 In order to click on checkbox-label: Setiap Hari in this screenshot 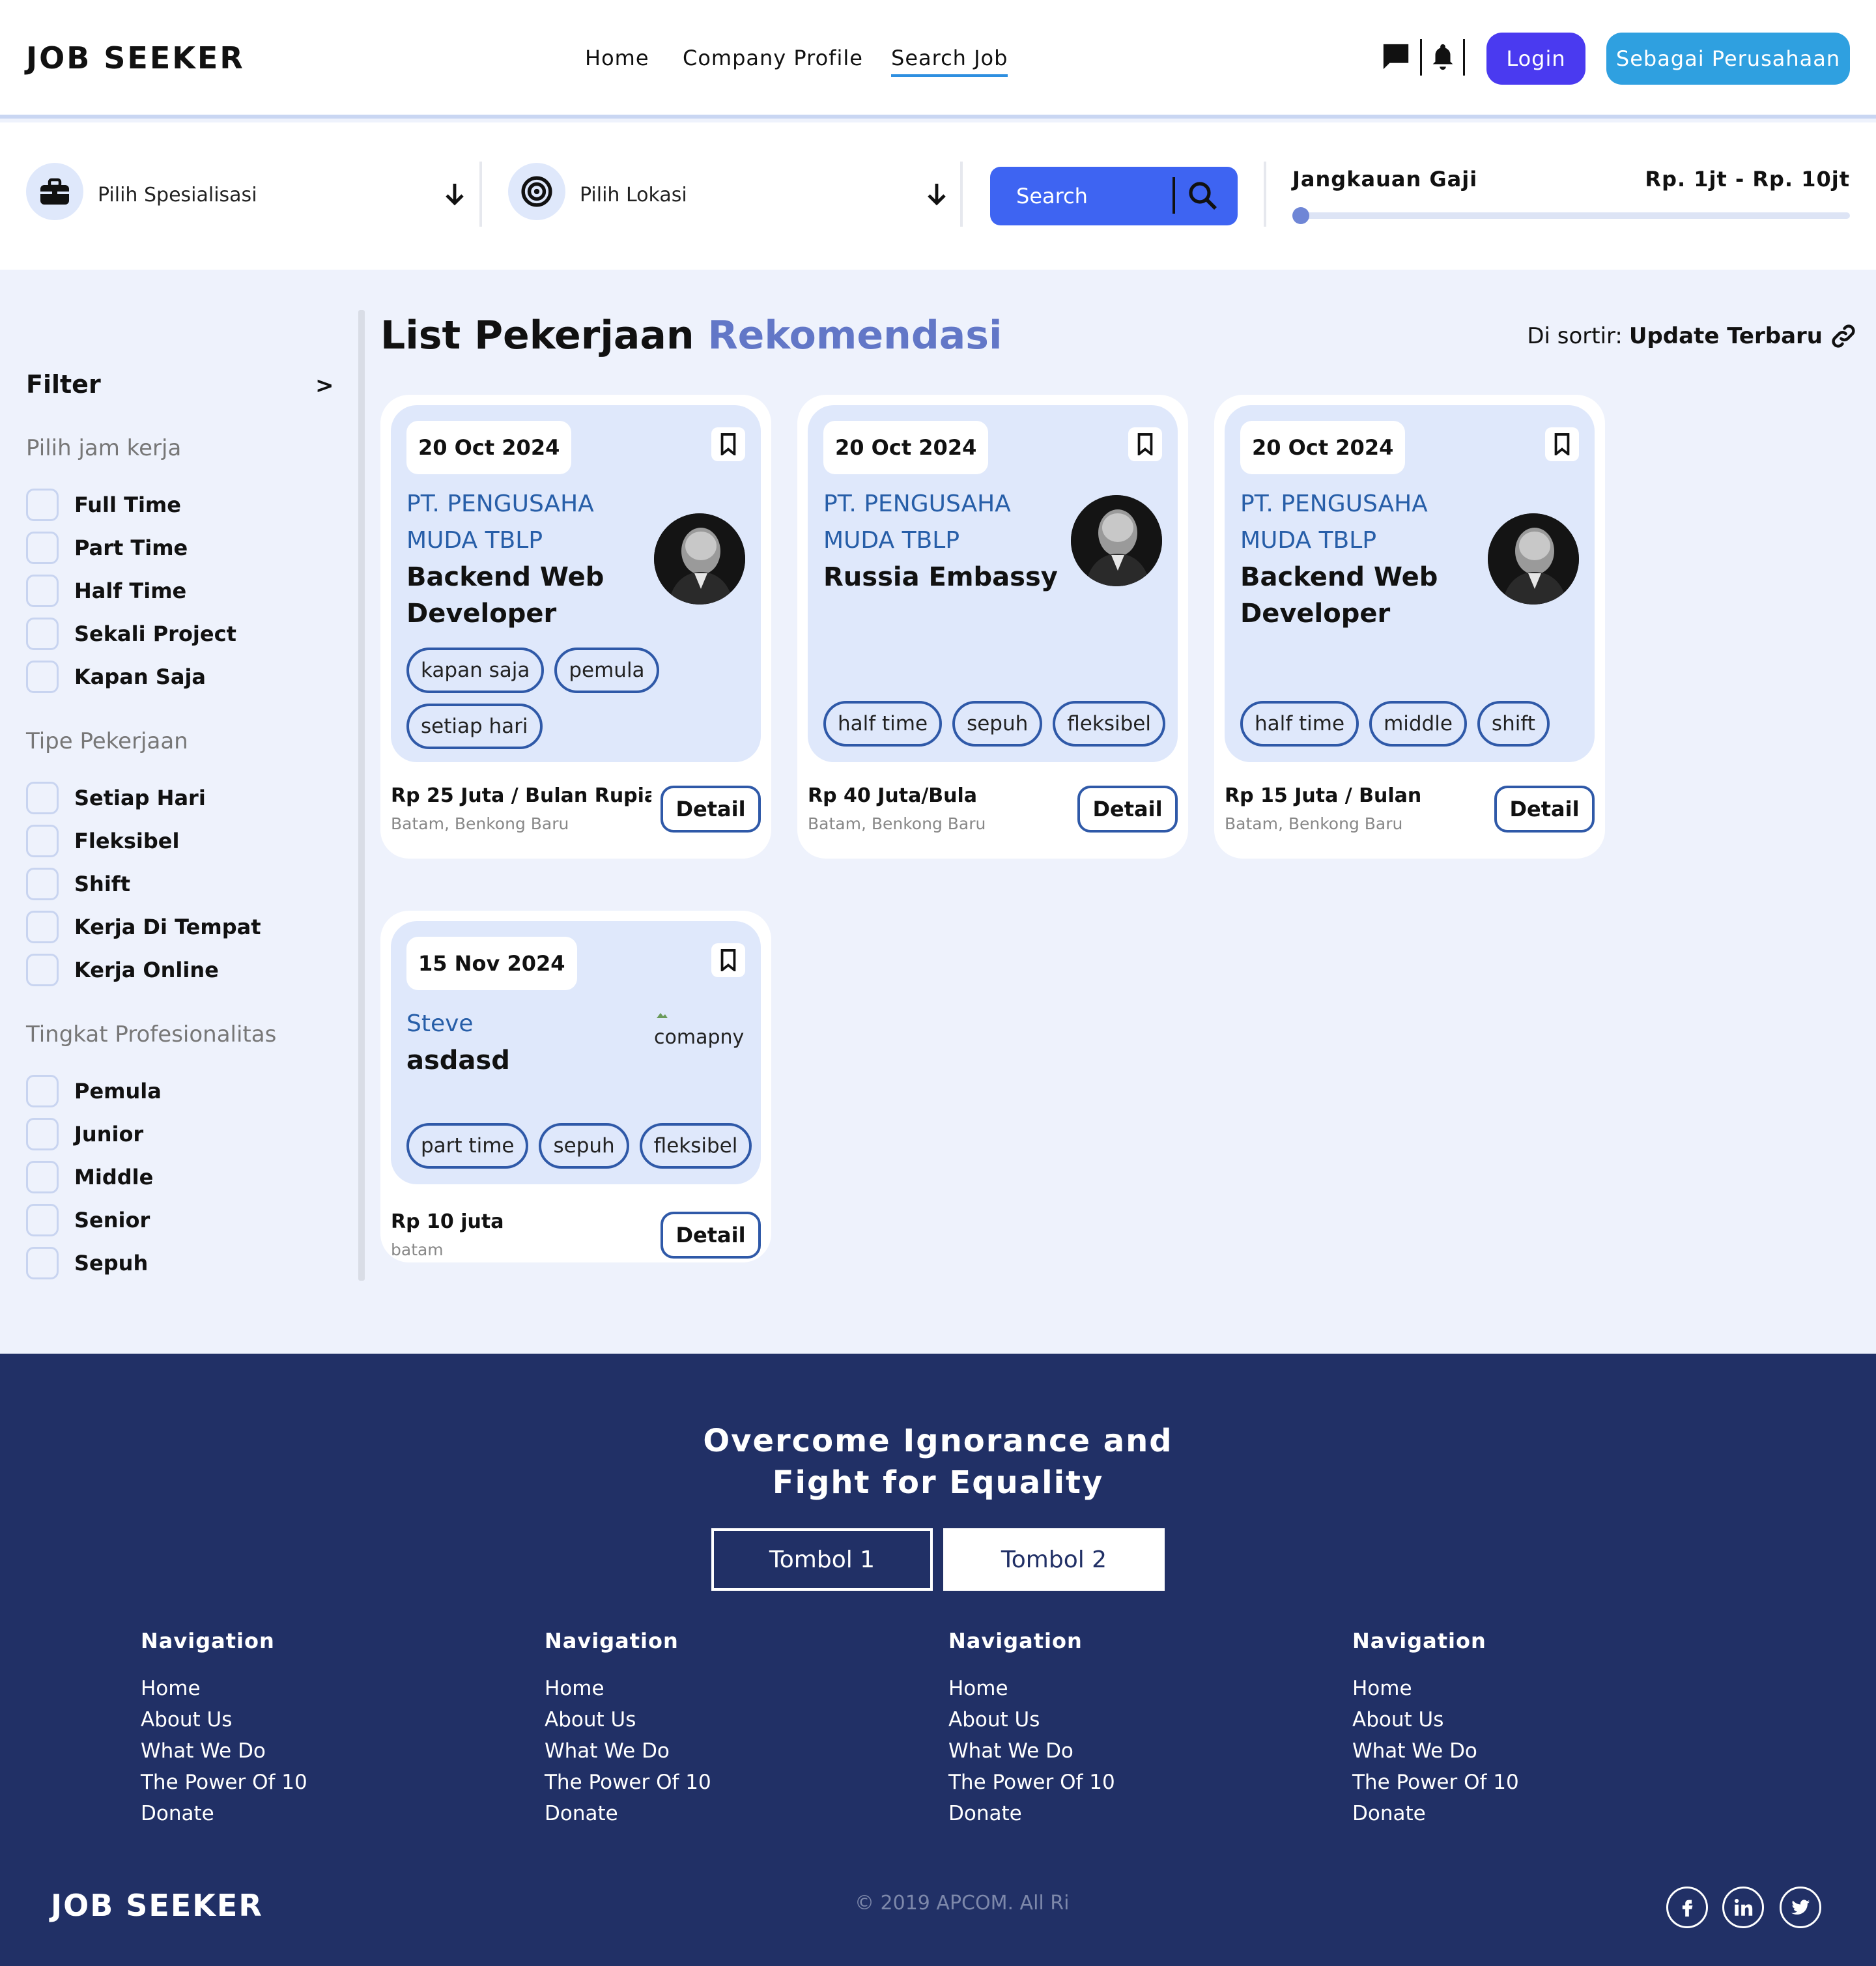, I will do `click(140, 798)`.